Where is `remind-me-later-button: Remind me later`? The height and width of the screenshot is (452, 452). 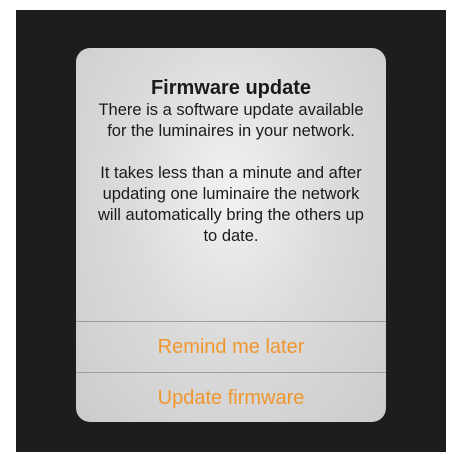 remind-me-later-button: Remind me later is located at coordinates (231, 347).